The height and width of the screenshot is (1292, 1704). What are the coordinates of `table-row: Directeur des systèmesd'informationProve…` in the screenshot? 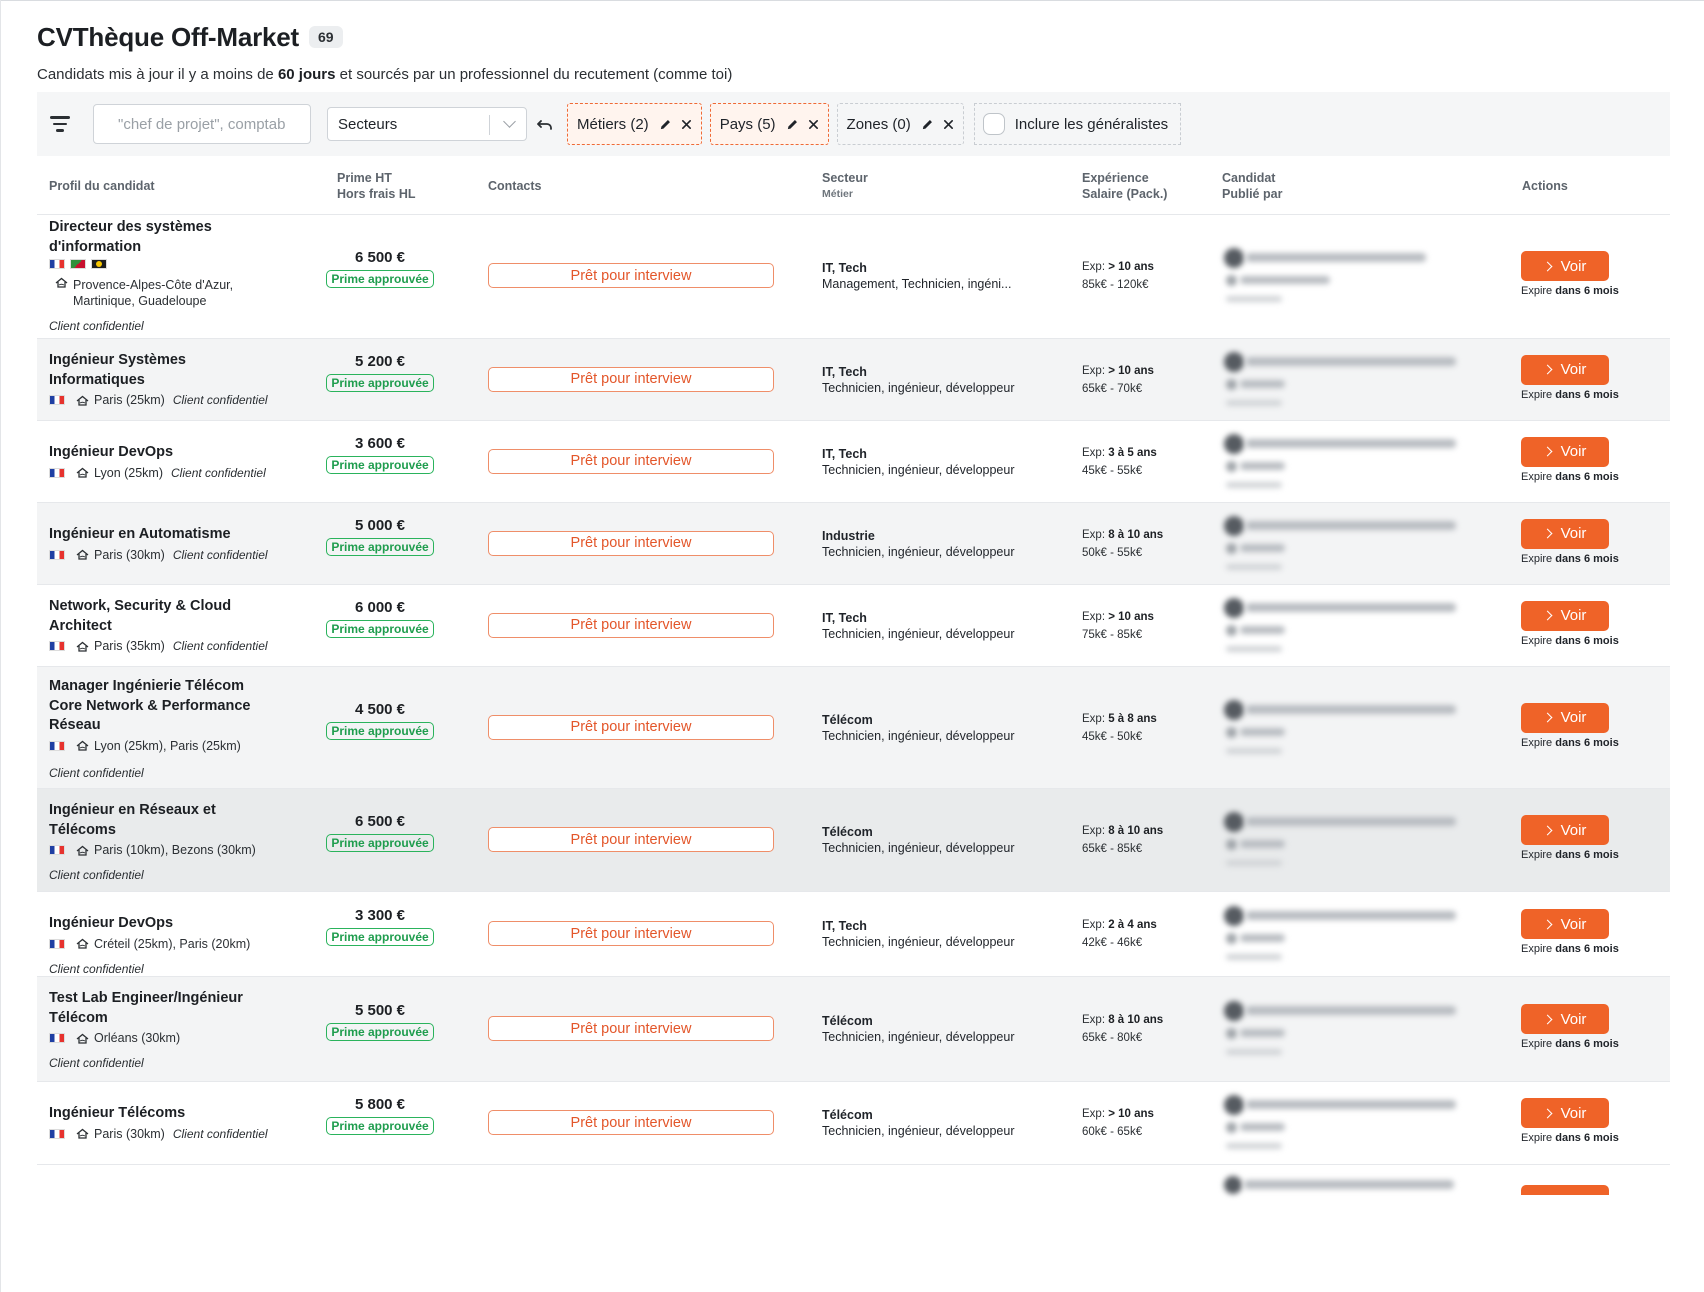 It's located at (853, 276).